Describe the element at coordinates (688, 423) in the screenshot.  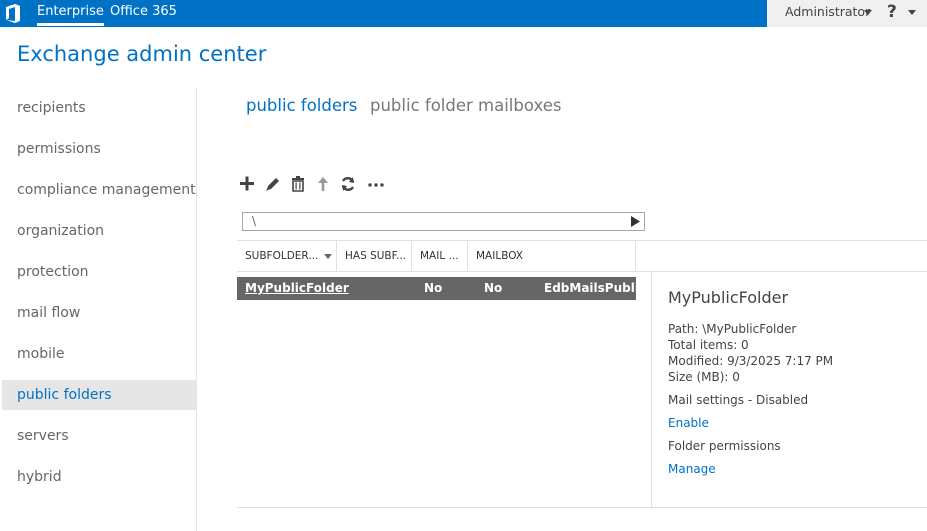
I see `enable-link: Enable` at that location.